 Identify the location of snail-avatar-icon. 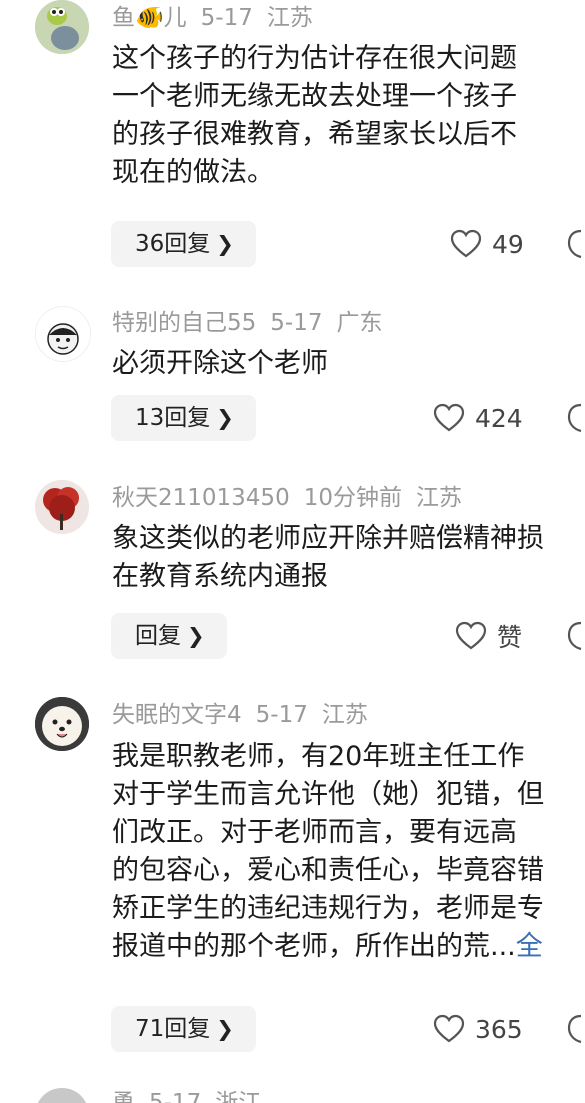
(62, 27).